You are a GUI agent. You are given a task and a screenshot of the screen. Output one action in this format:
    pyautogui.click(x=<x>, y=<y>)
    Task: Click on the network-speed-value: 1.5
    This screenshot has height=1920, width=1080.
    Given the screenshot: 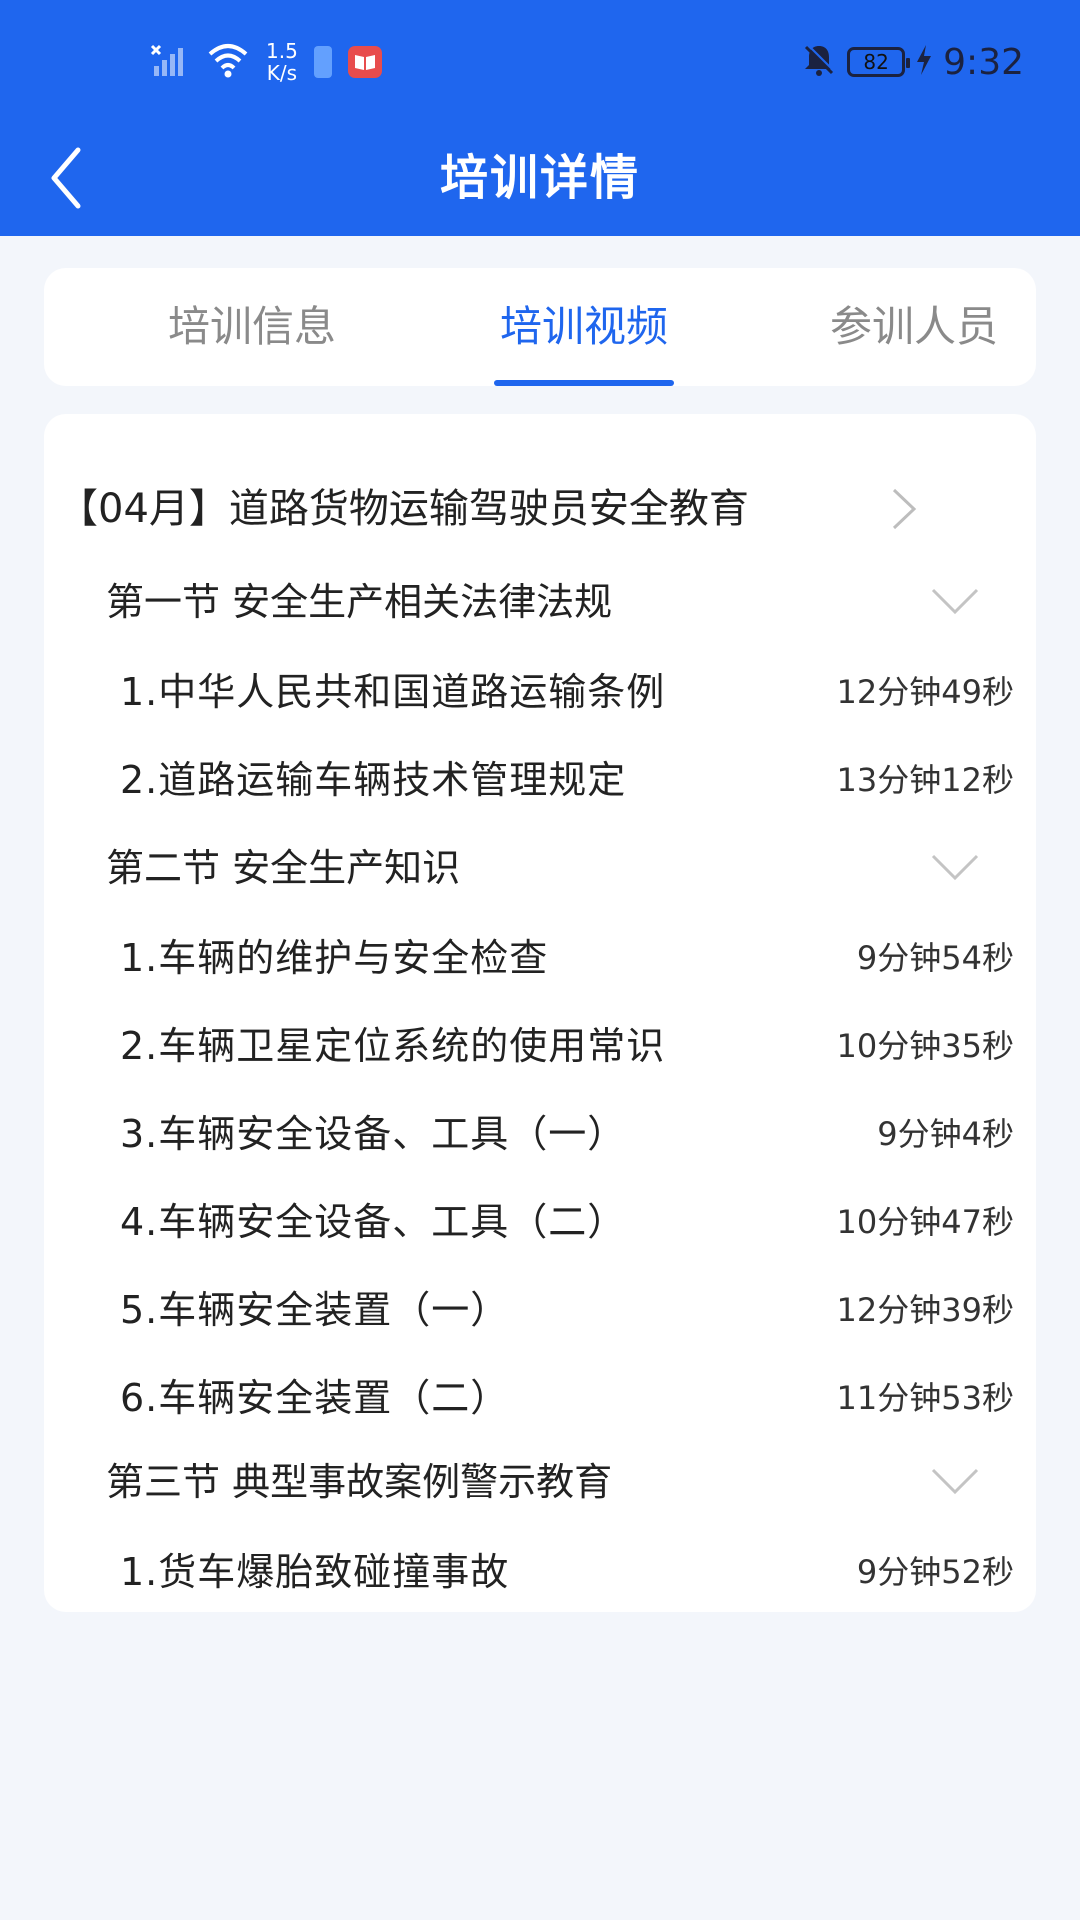 What is the action you would take?
    pyautogui.click(x=282, y=51)
    